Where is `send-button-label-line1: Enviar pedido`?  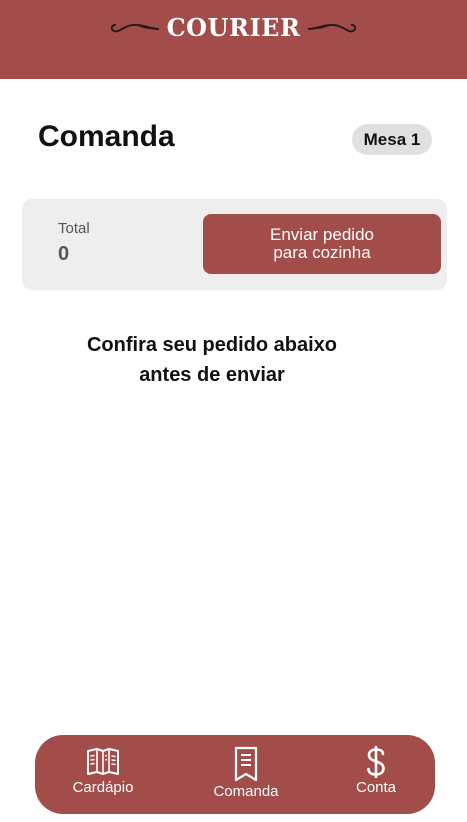 send-button-label-line1: Enviar pedido is located at coordinates (322, 234).